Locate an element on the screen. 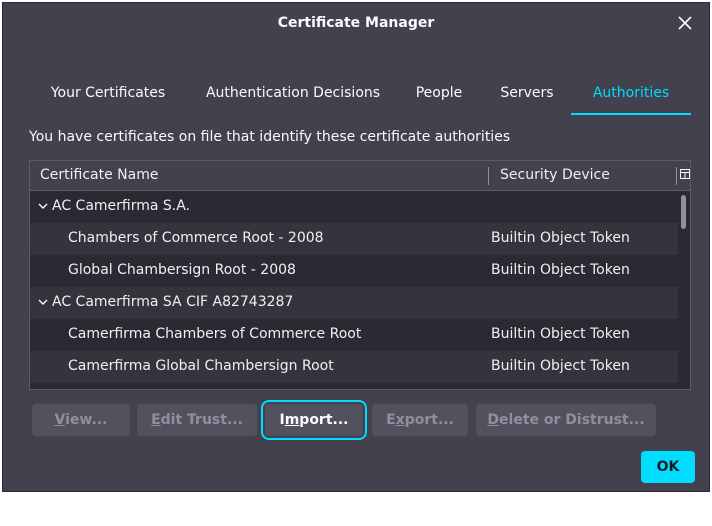  button-mnemonic: V is located at coordinates (60, 420).